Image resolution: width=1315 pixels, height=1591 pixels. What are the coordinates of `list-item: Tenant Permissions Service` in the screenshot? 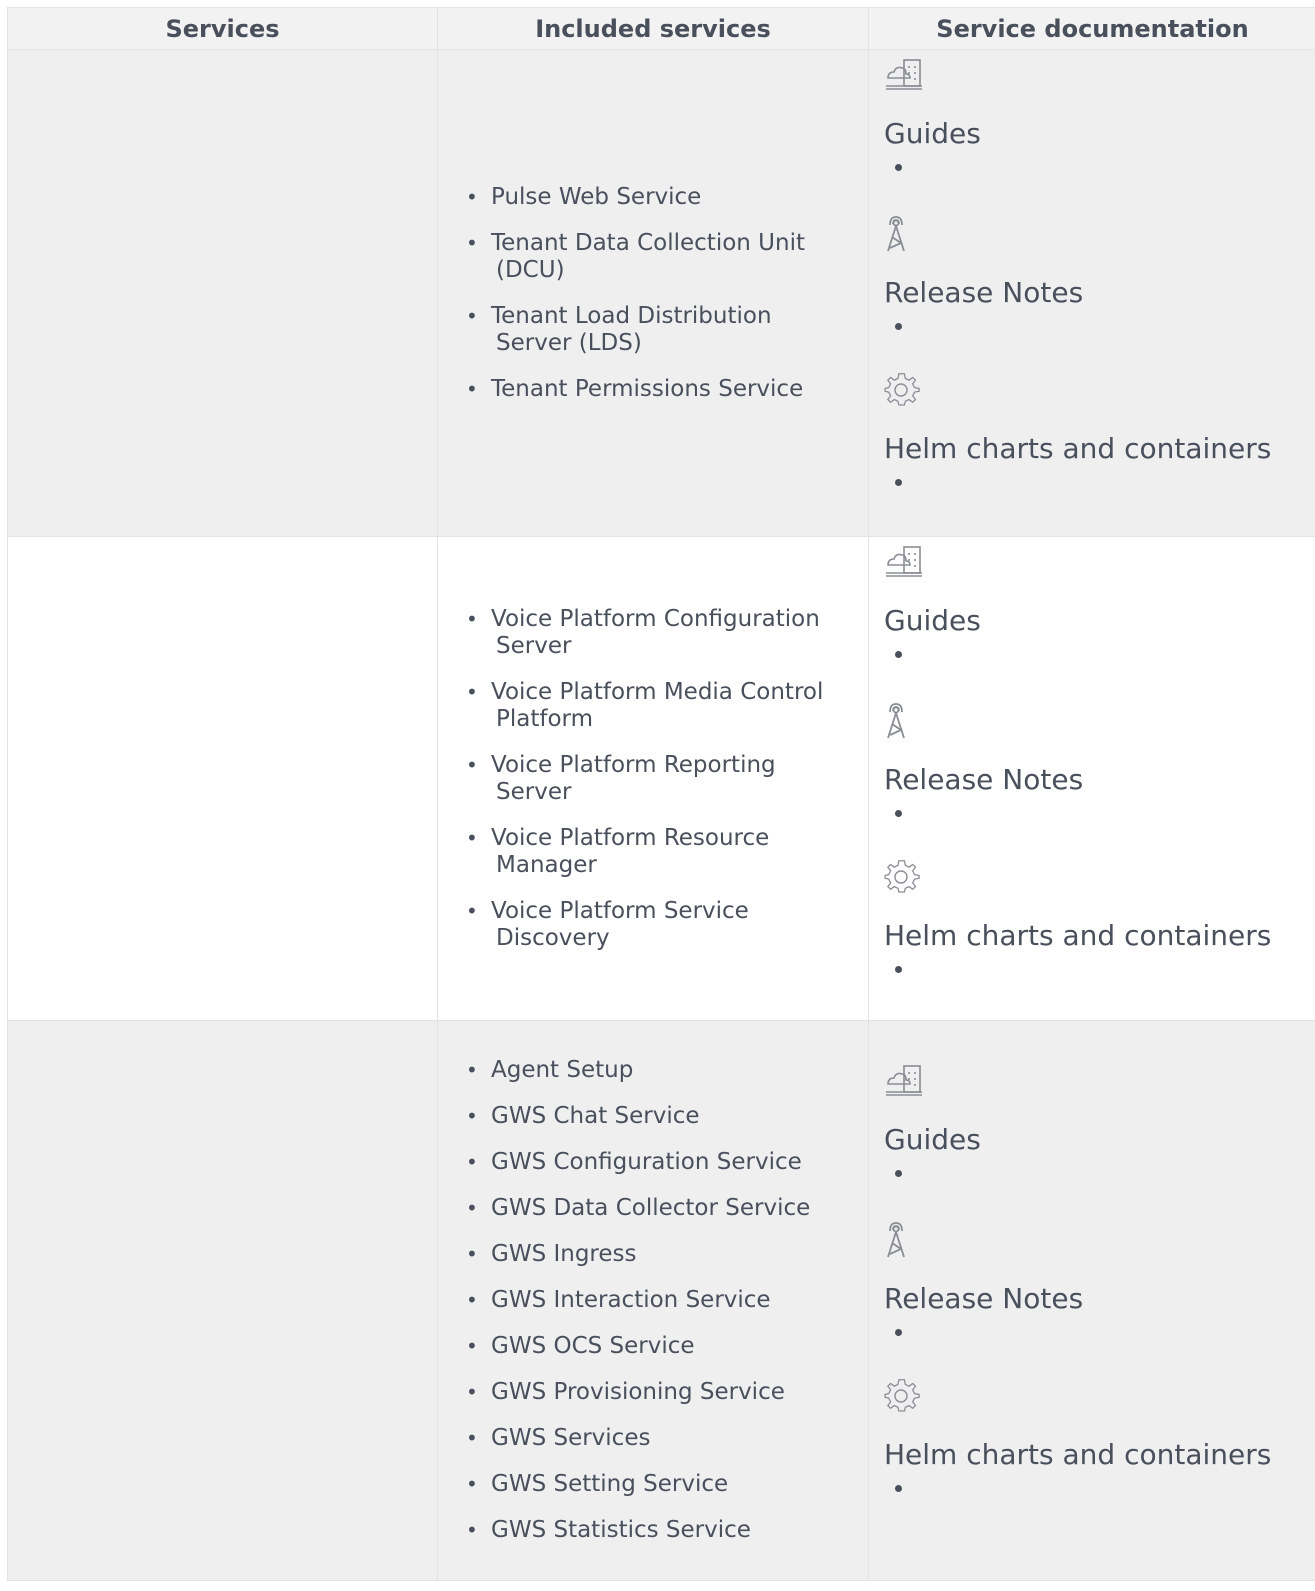 It's located at (667, 389).